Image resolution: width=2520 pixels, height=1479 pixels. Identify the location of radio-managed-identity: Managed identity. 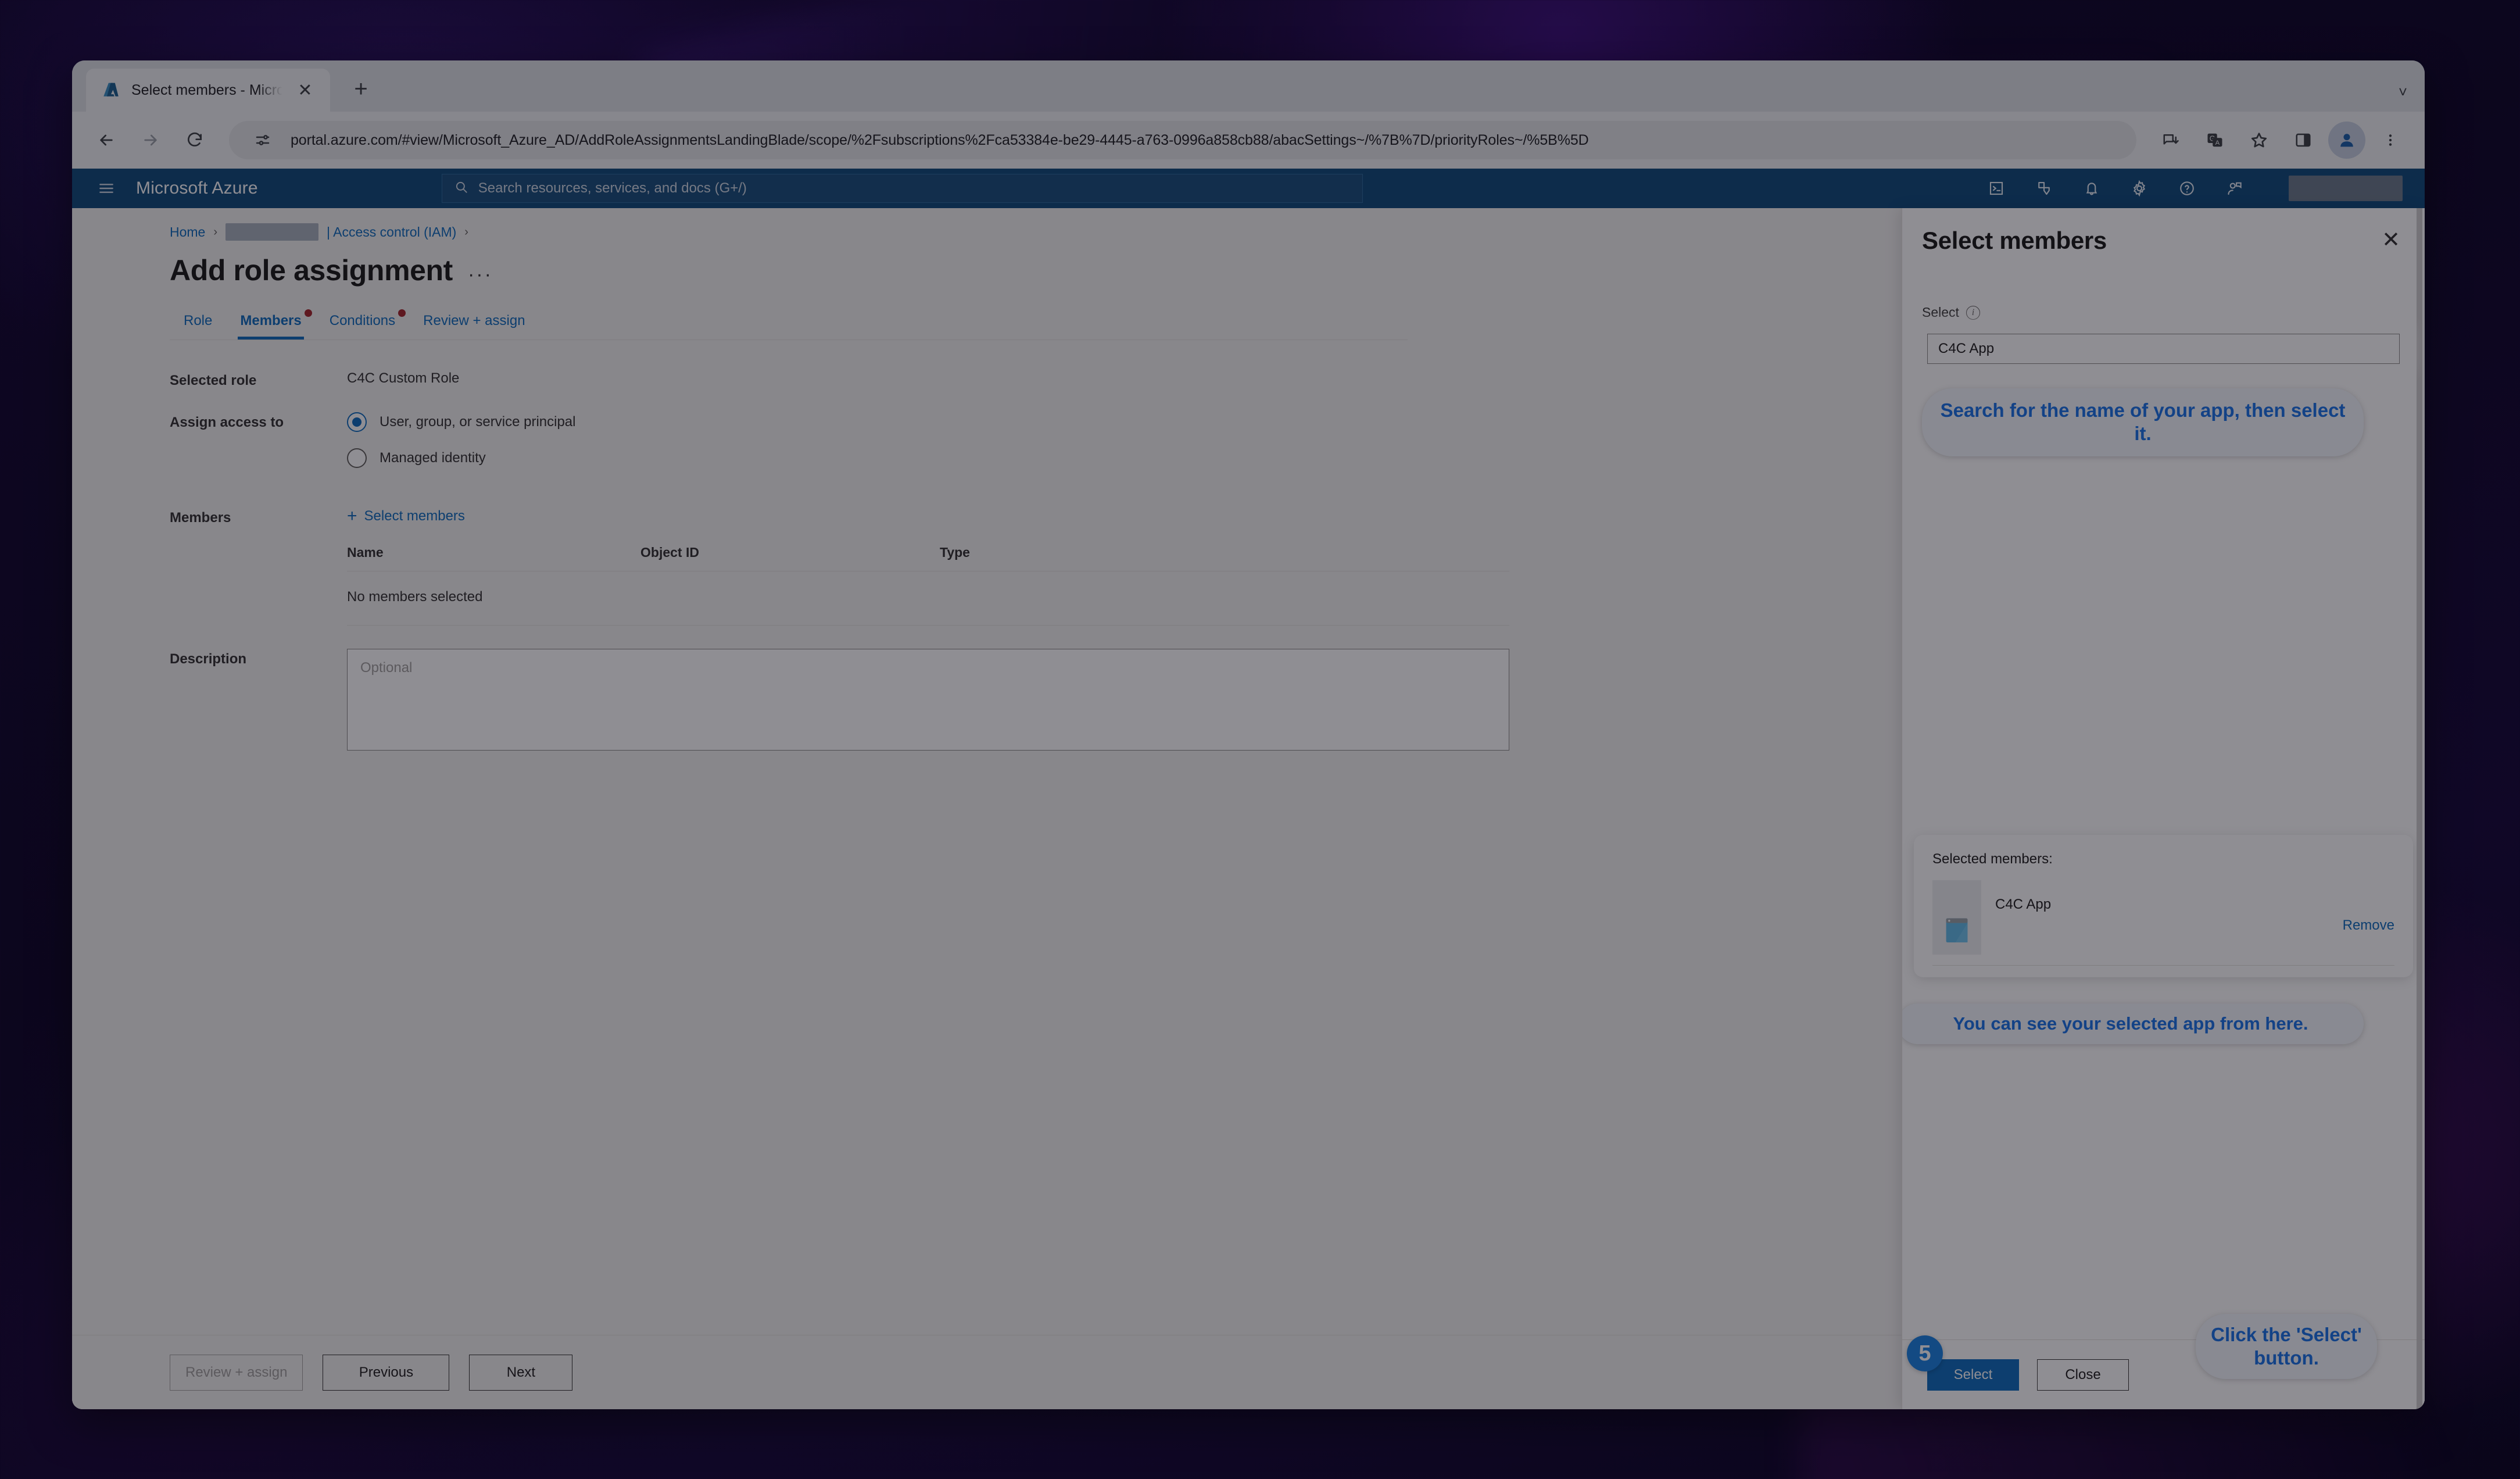
(461, 458).